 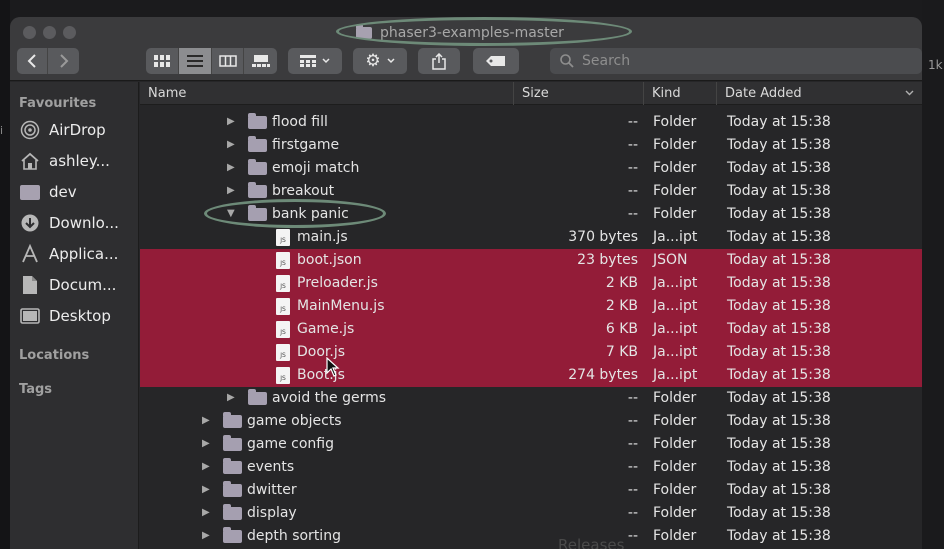 I want to click on window-title: phaser3-examples-master, so click(x=460, y=33).